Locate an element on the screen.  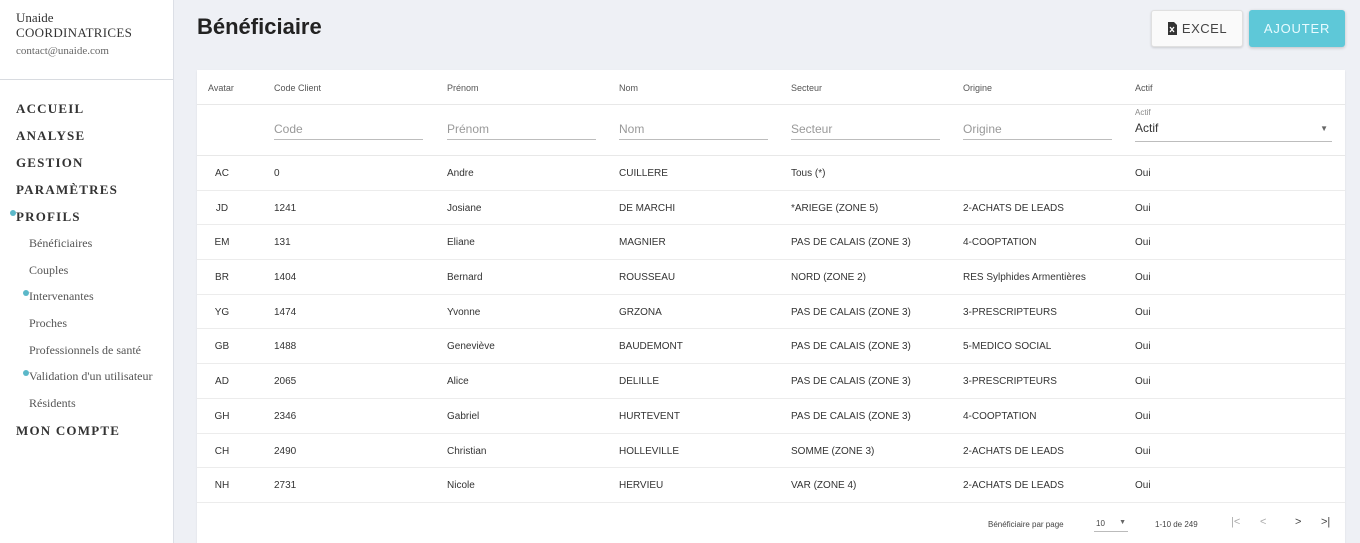
filter-origine-input is located at coordinates (1037, 129).